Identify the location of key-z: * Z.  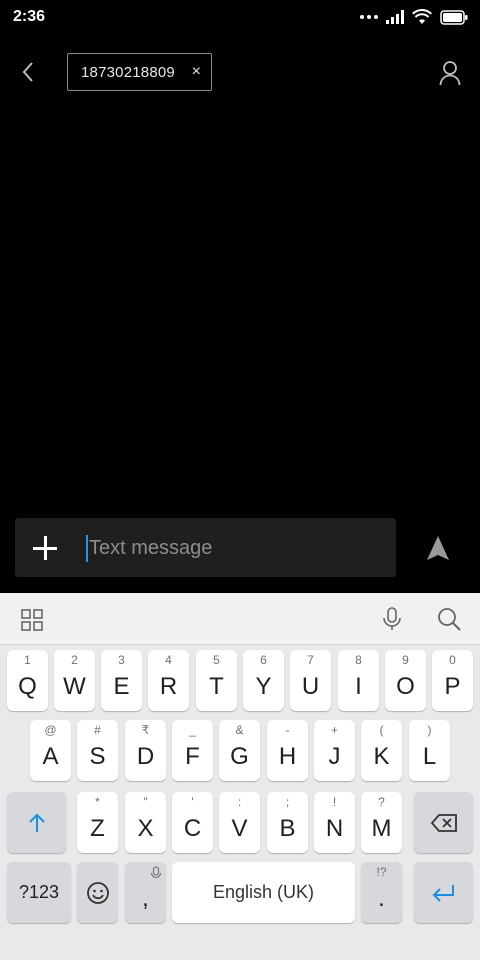
(97, 822).